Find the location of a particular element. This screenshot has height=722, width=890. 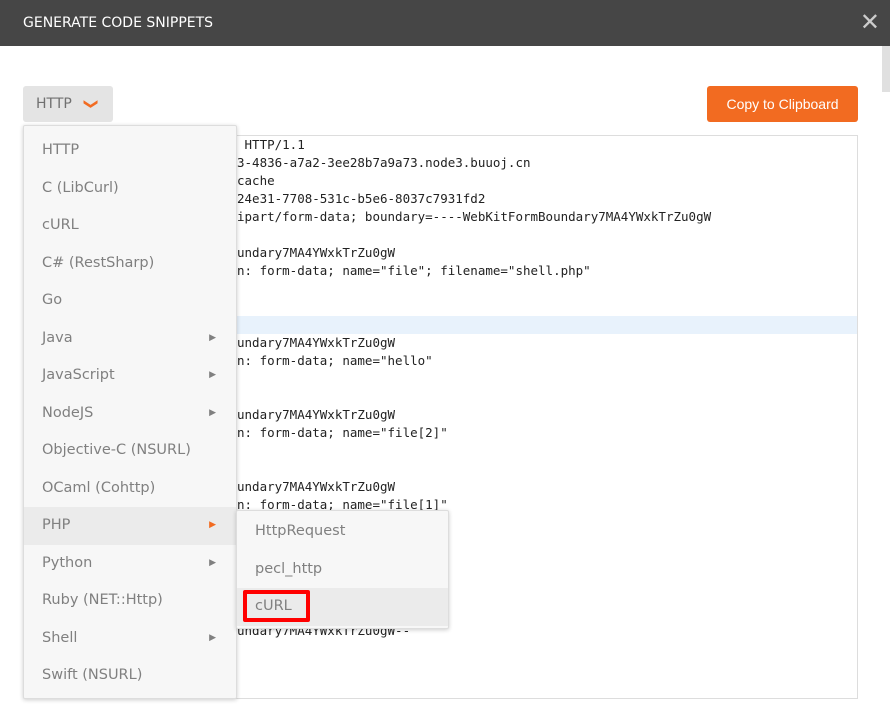

menu-item-c-libcurl: C (LibCurl) is located at coordinates (130, 189).